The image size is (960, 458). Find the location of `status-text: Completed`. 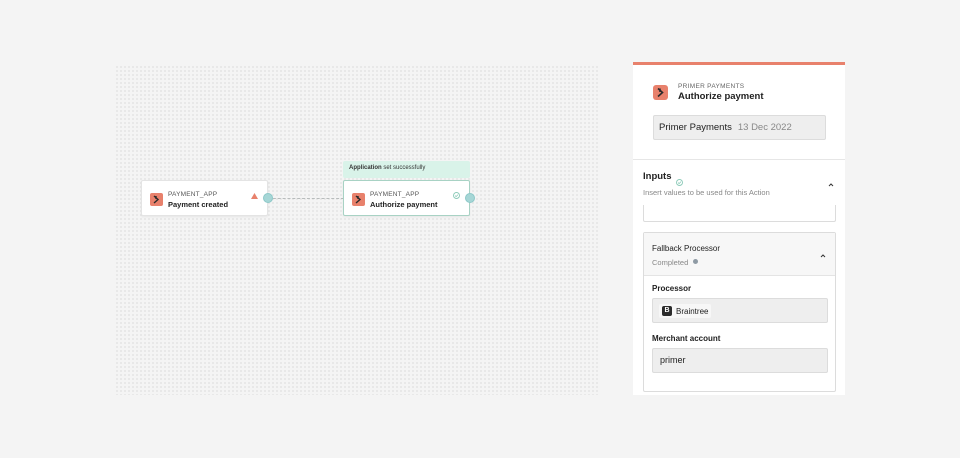

status-text: Completed is located at coordinates (670, 262).